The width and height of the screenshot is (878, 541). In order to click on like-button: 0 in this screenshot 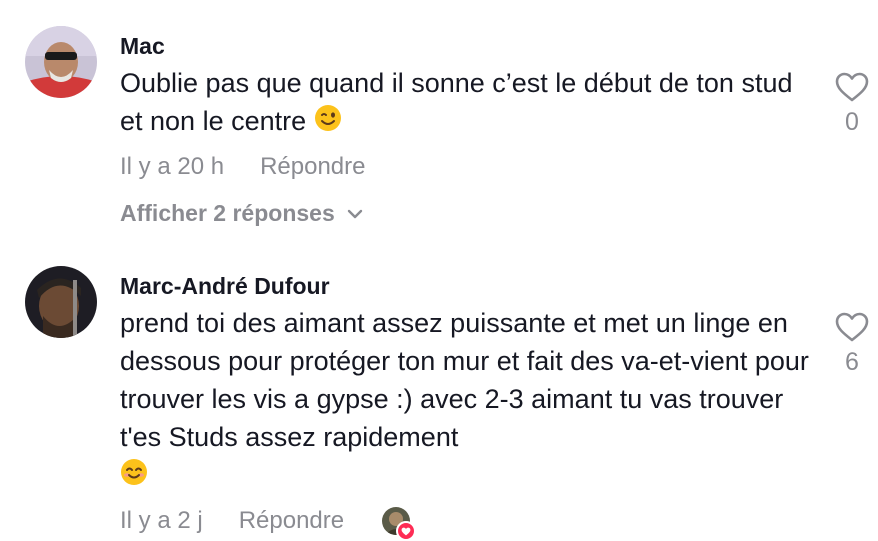, I will do `click(852, 104)`.